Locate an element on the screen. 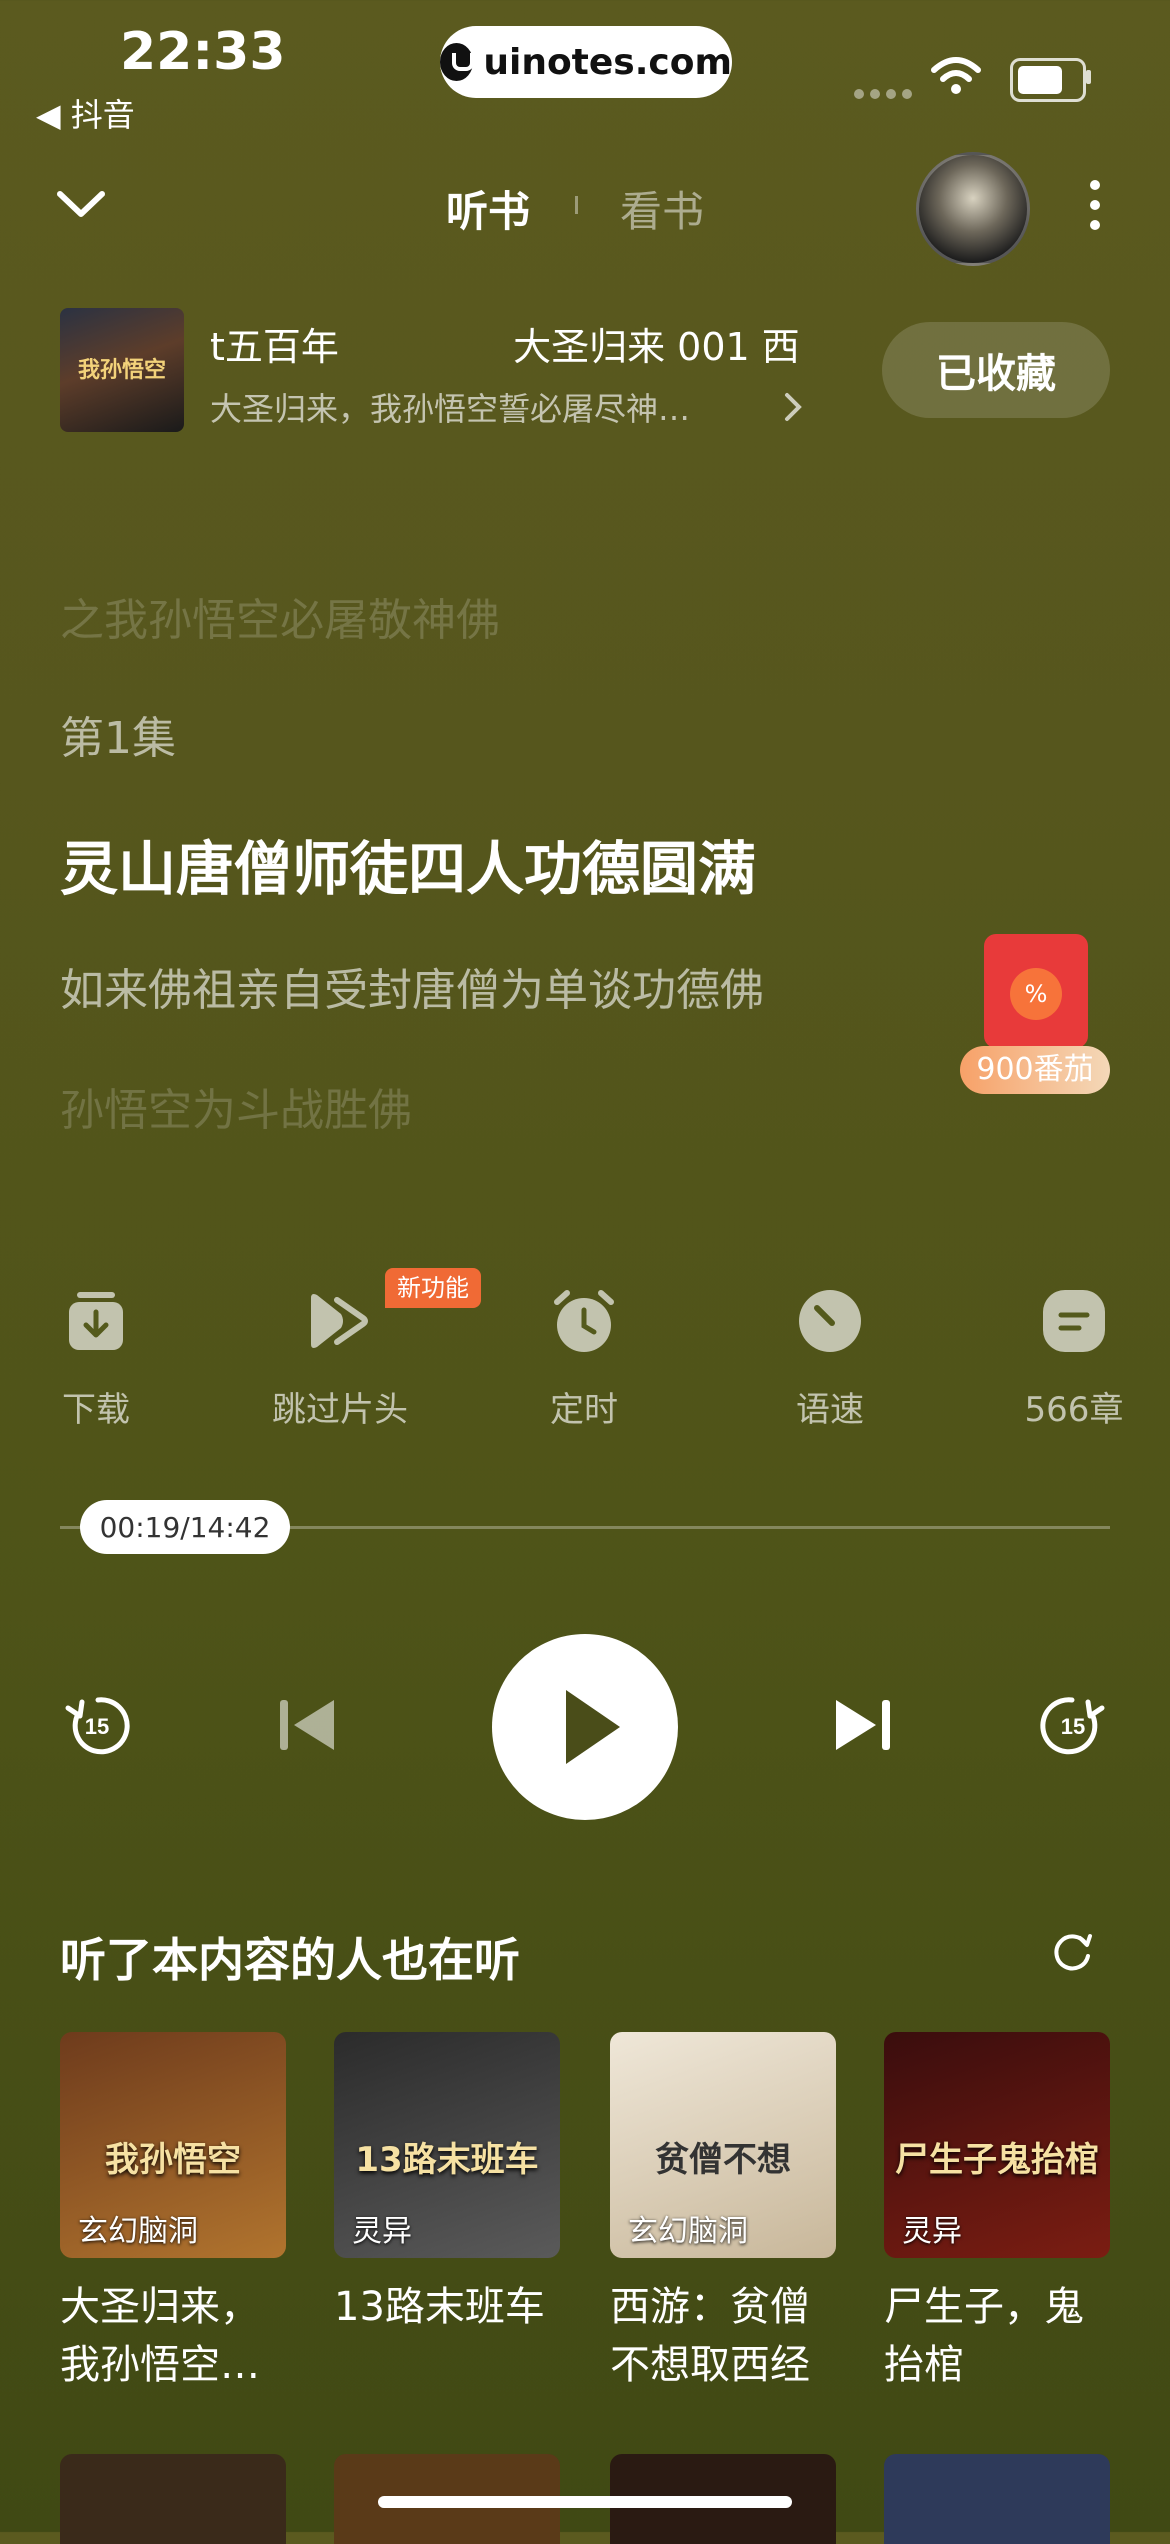 Image resolution: width=1170 pixels, height=2544 pixels. user-avatar is located at coordinates (973, 209).